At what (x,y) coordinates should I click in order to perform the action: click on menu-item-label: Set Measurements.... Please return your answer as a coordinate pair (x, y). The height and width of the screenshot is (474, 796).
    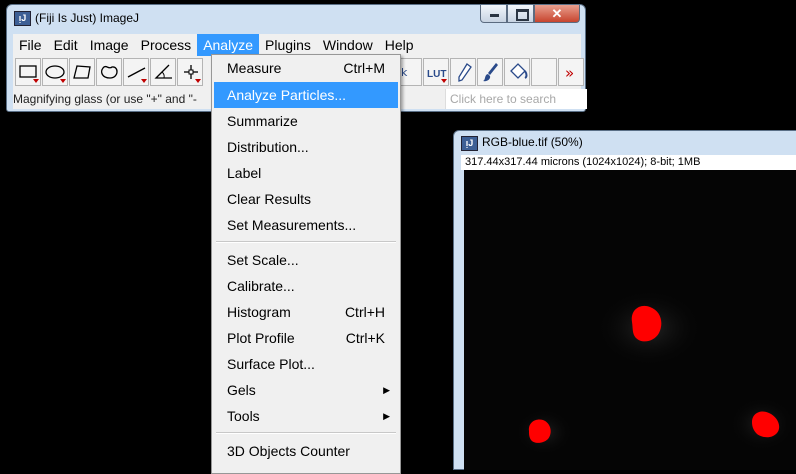
    Looking at the image, I should click on (292, 225).